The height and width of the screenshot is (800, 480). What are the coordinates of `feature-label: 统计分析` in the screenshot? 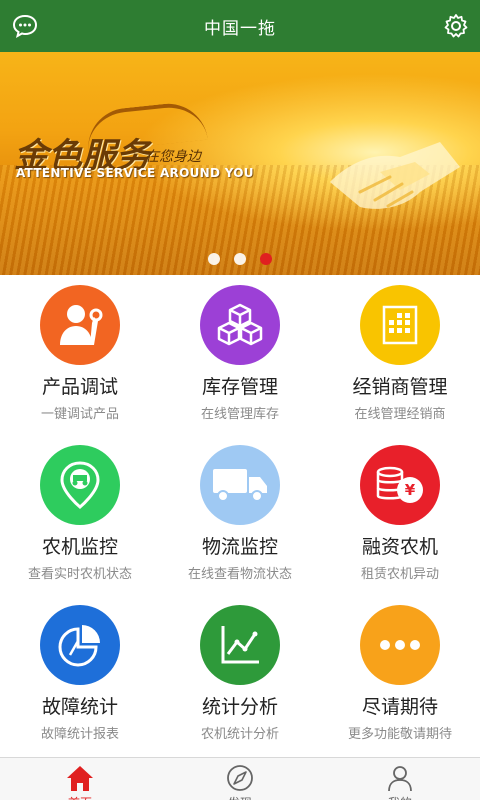 It's located at (239, 707).